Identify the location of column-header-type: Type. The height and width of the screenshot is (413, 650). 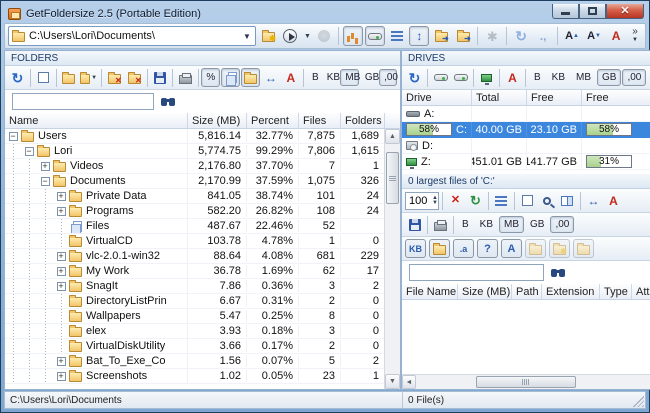
(616, 291).